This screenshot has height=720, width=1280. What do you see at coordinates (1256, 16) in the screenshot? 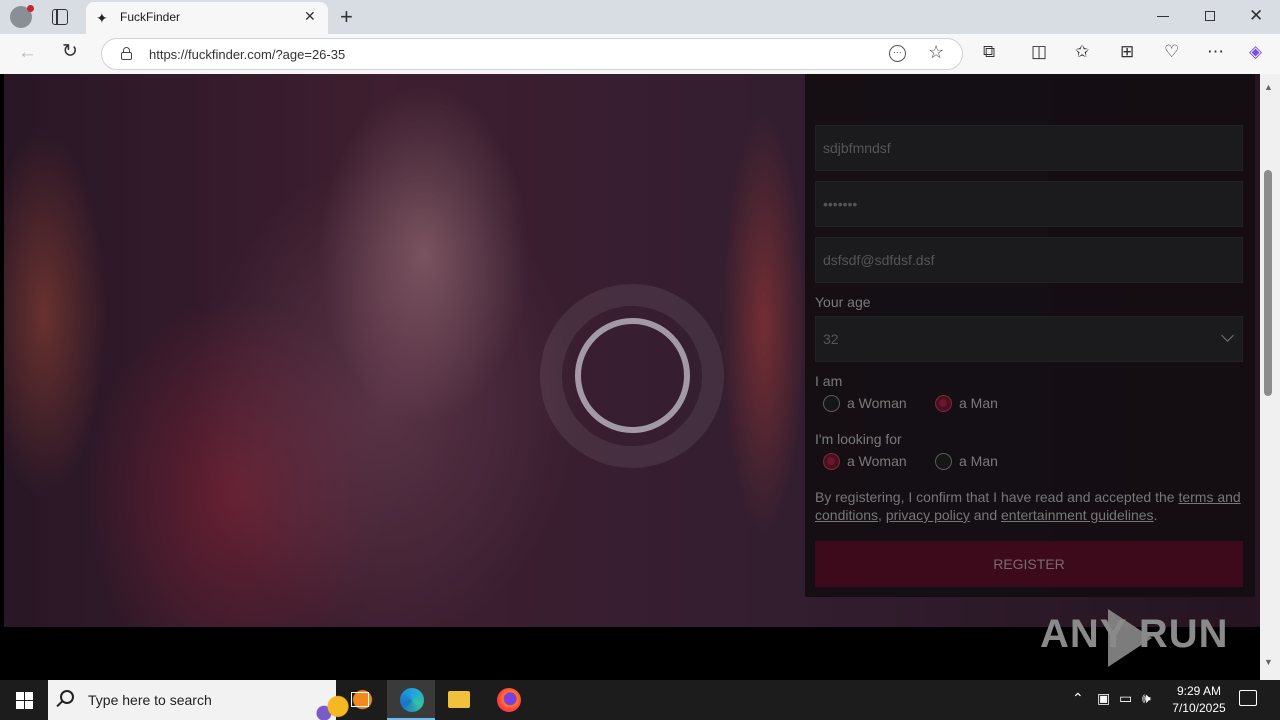
I see `window-close-button: ✕` at bounding box center [1256, 16].